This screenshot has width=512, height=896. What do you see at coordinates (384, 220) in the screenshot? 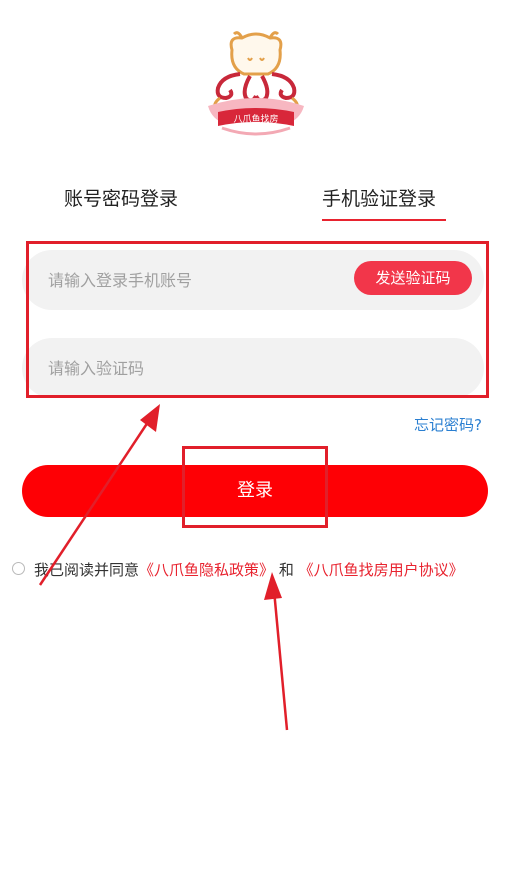
I see `active-tab-underline` at bounding box center [384, 220].